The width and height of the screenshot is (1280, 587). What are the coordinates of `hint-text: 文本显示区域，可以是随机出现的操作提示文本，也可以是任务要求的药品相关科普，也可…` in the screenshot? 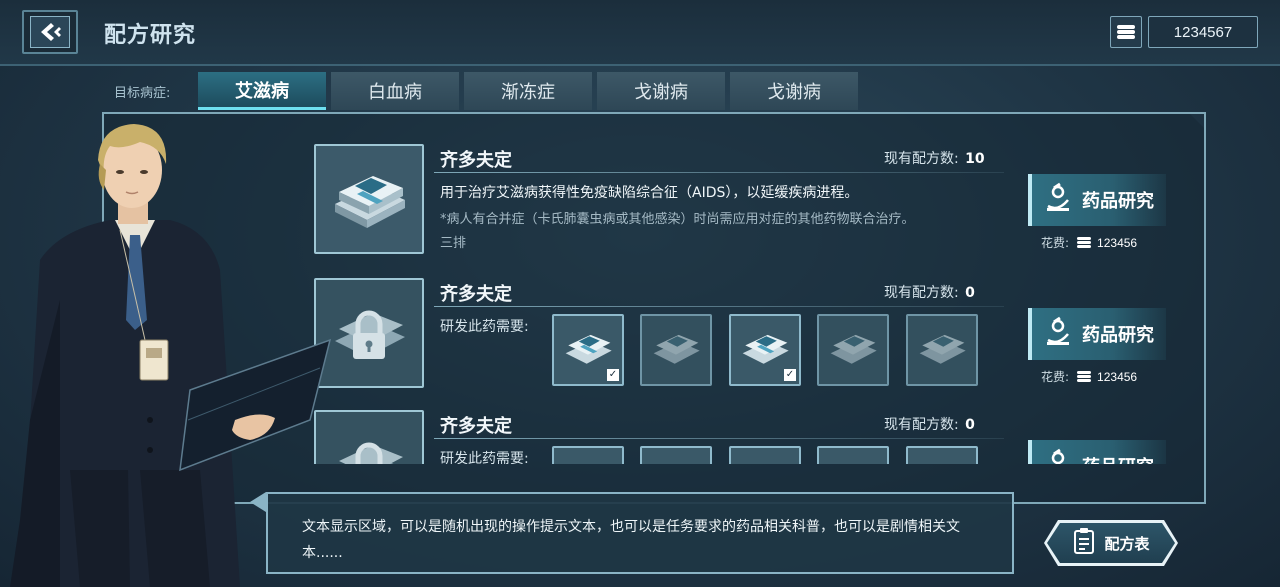 It's located at (631, 540).